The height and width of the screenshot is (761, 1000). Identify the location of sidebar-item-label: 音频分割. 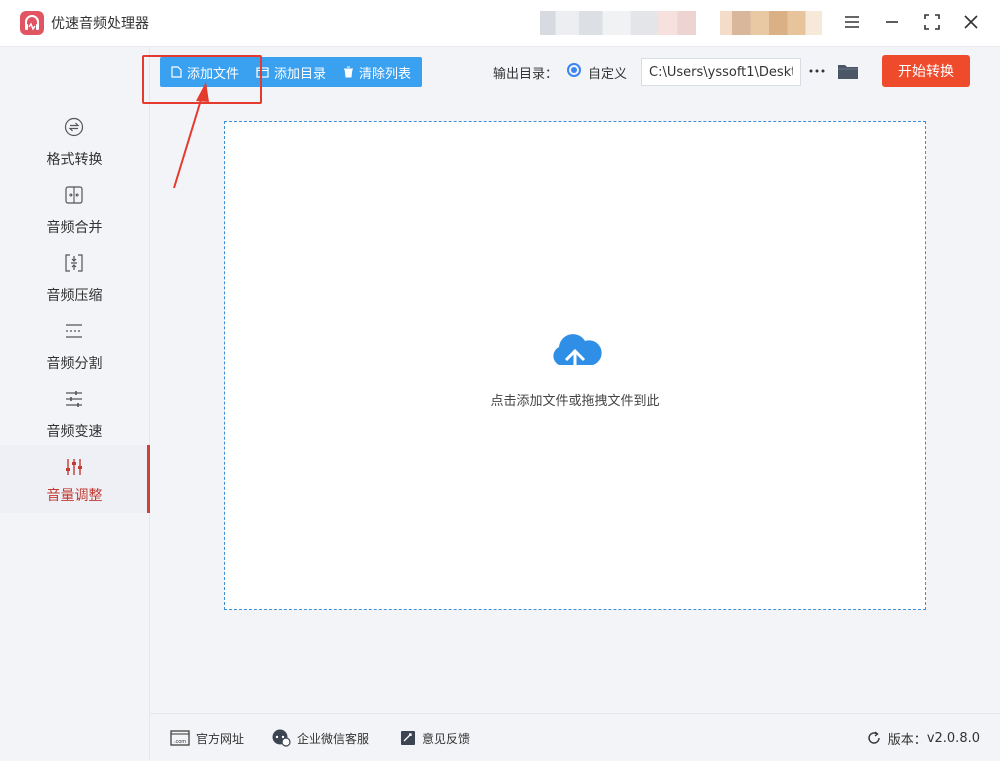
(74, 364).